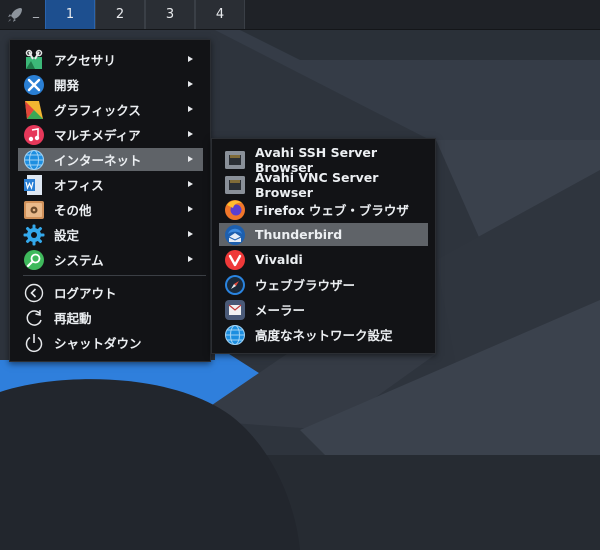  Describe the element at coordinates (235, 234) in the screenshot. I see `thunderbird-icon` at that location.